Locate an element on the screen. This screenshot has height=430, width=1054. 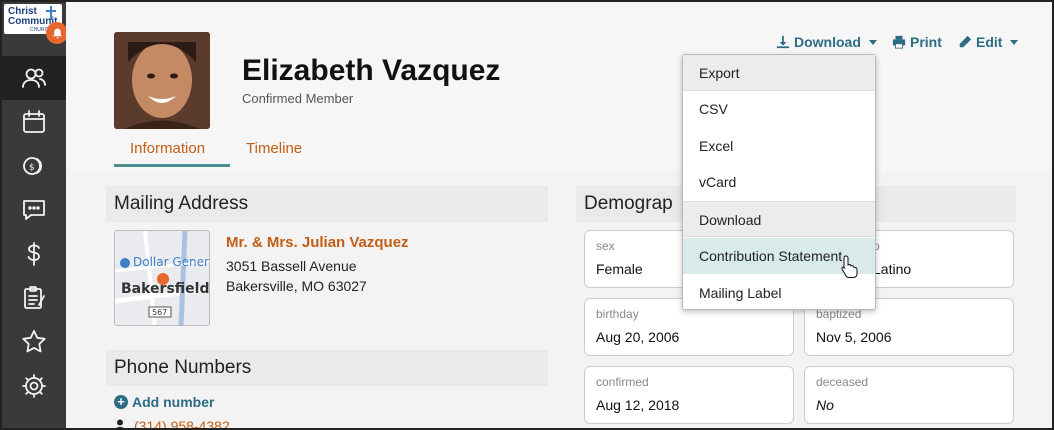
download-label: Download is located at coordinates (827, 42).